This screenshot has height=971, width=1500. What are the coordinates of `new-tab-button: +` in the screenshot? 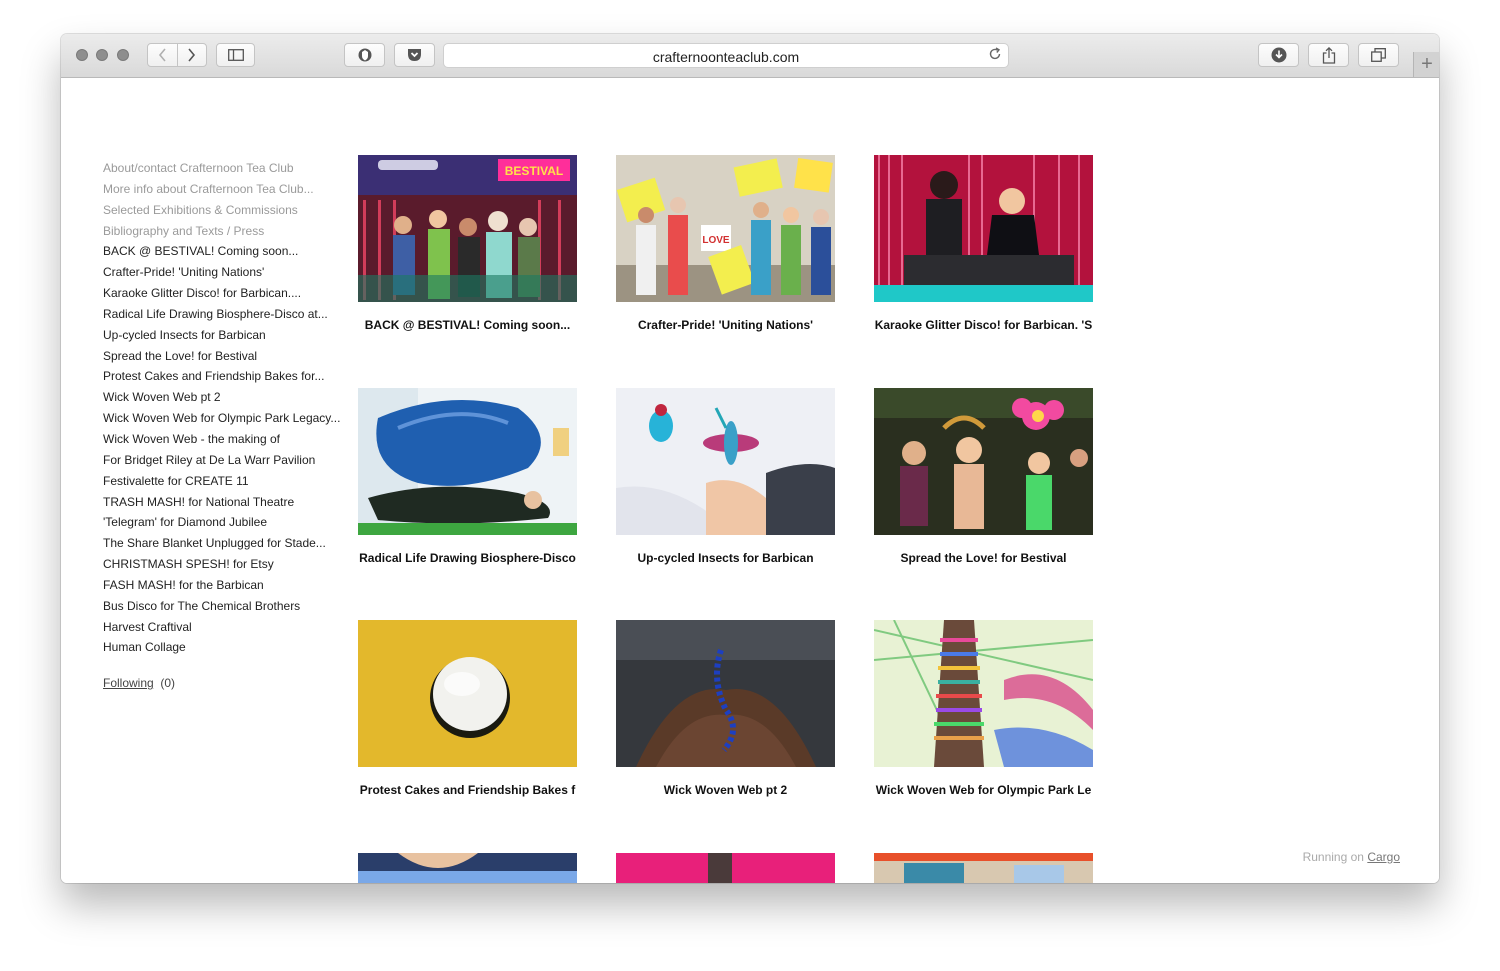 It's located at (1426, 64).